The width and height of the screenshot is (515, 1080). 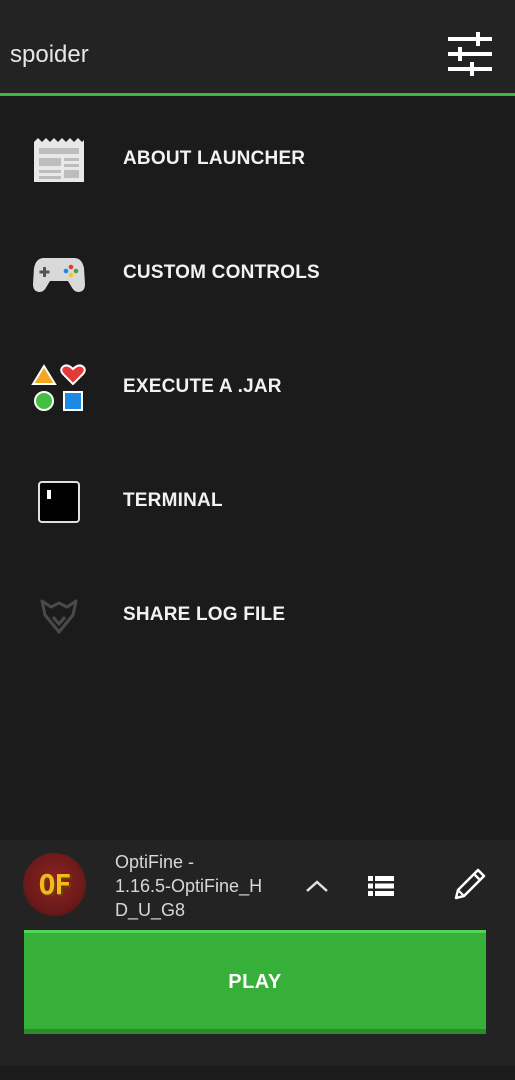 What do you see at coordinates (59, 502) in the screenshot?
I see `terminal-icon` at bounding box center [59, 502].